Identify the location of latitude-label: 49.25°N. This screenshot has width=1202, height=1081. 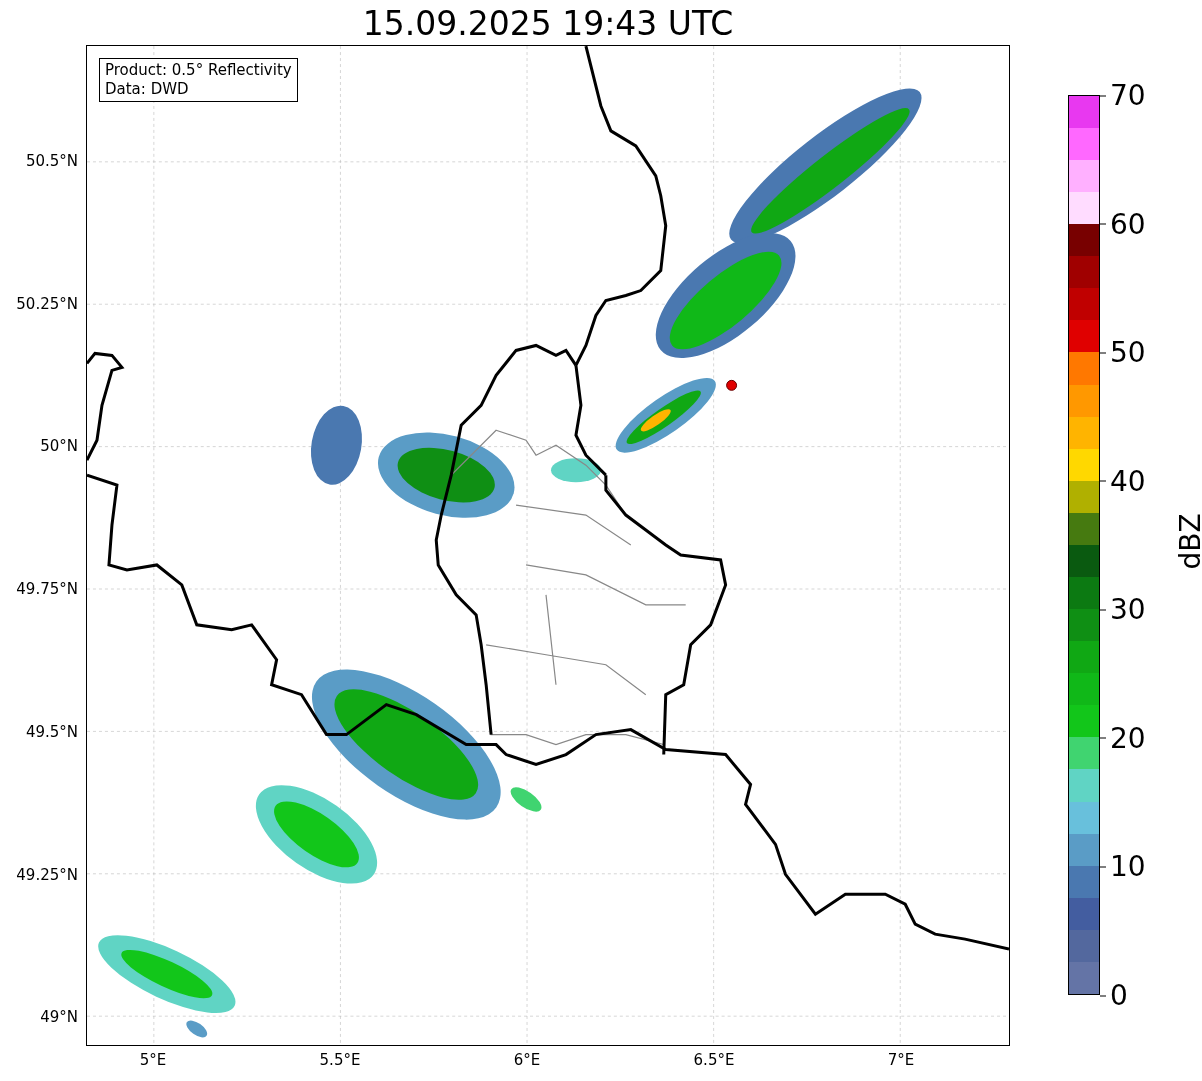
(47, 874).